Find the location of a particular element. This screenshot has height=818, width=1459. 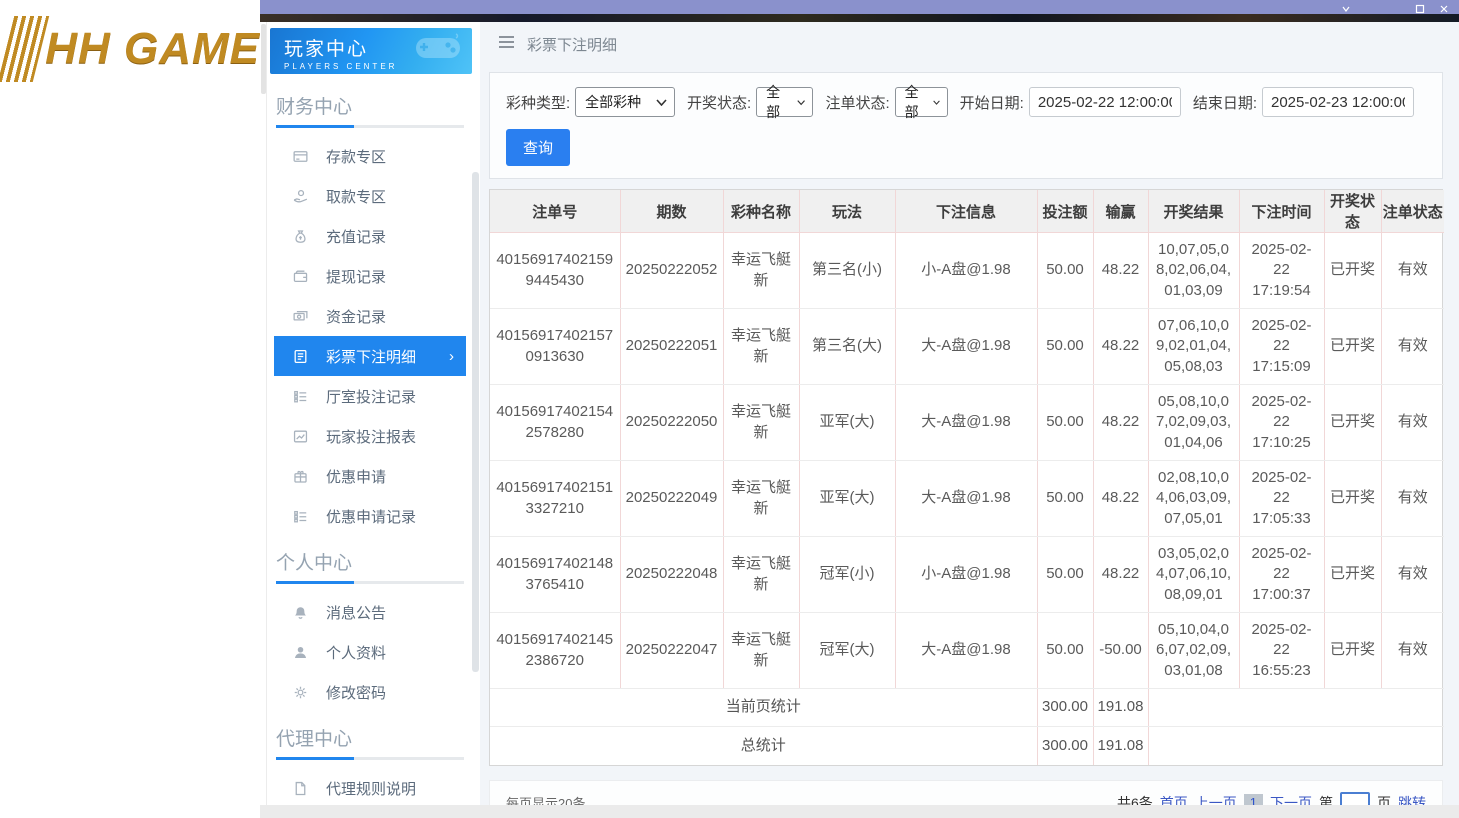

cell-draw-result: 05,10,04,06,07,02,09,03,01,08 is located at coordinates (1194, 650).